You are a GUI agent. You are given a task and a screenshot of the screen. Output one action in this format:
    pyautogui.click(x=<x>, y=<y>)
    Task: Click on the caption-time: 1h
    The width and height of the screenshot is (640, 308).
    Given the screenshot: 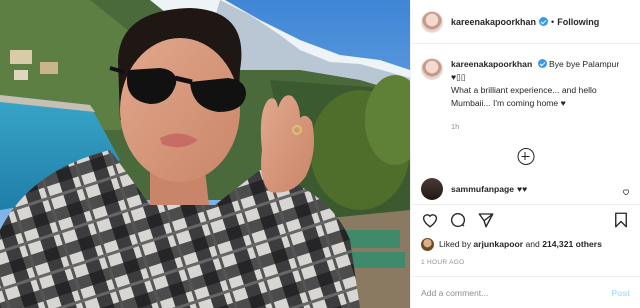 What is the action you would take?
    pyautogui.click(x=540, y=126)
    